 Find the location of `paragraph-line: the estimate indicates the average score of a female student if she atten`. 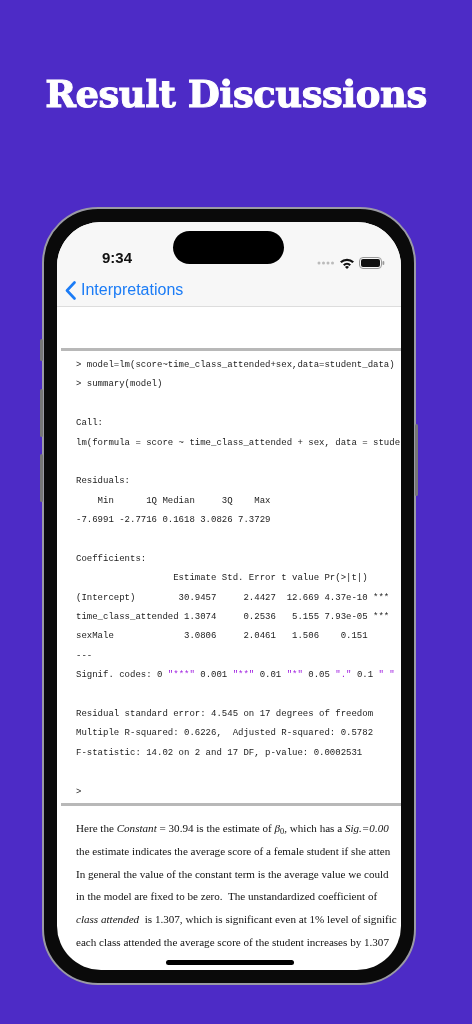

paragraph-line: the estimate indicates the average score of a female student if she atten is located at coordinates (233, 851).